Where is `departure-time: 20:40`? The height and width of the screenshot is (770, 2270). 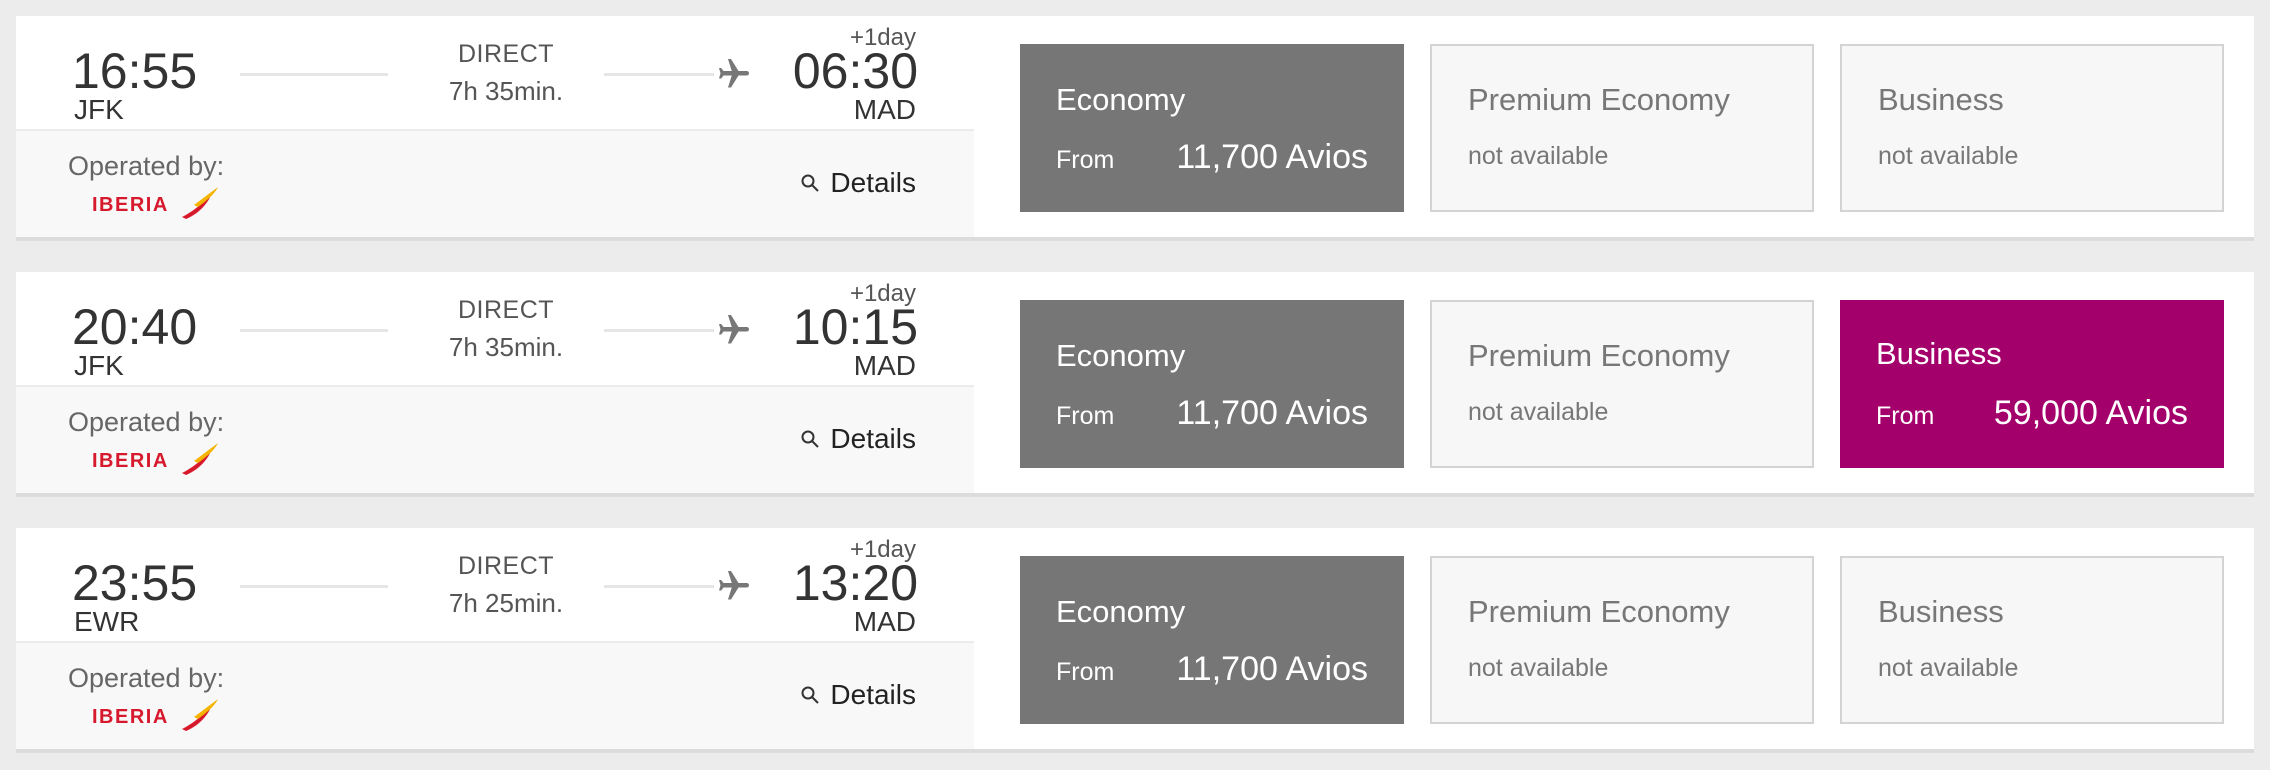 departure-time: 20:40 is located at coordinates (135, 327).